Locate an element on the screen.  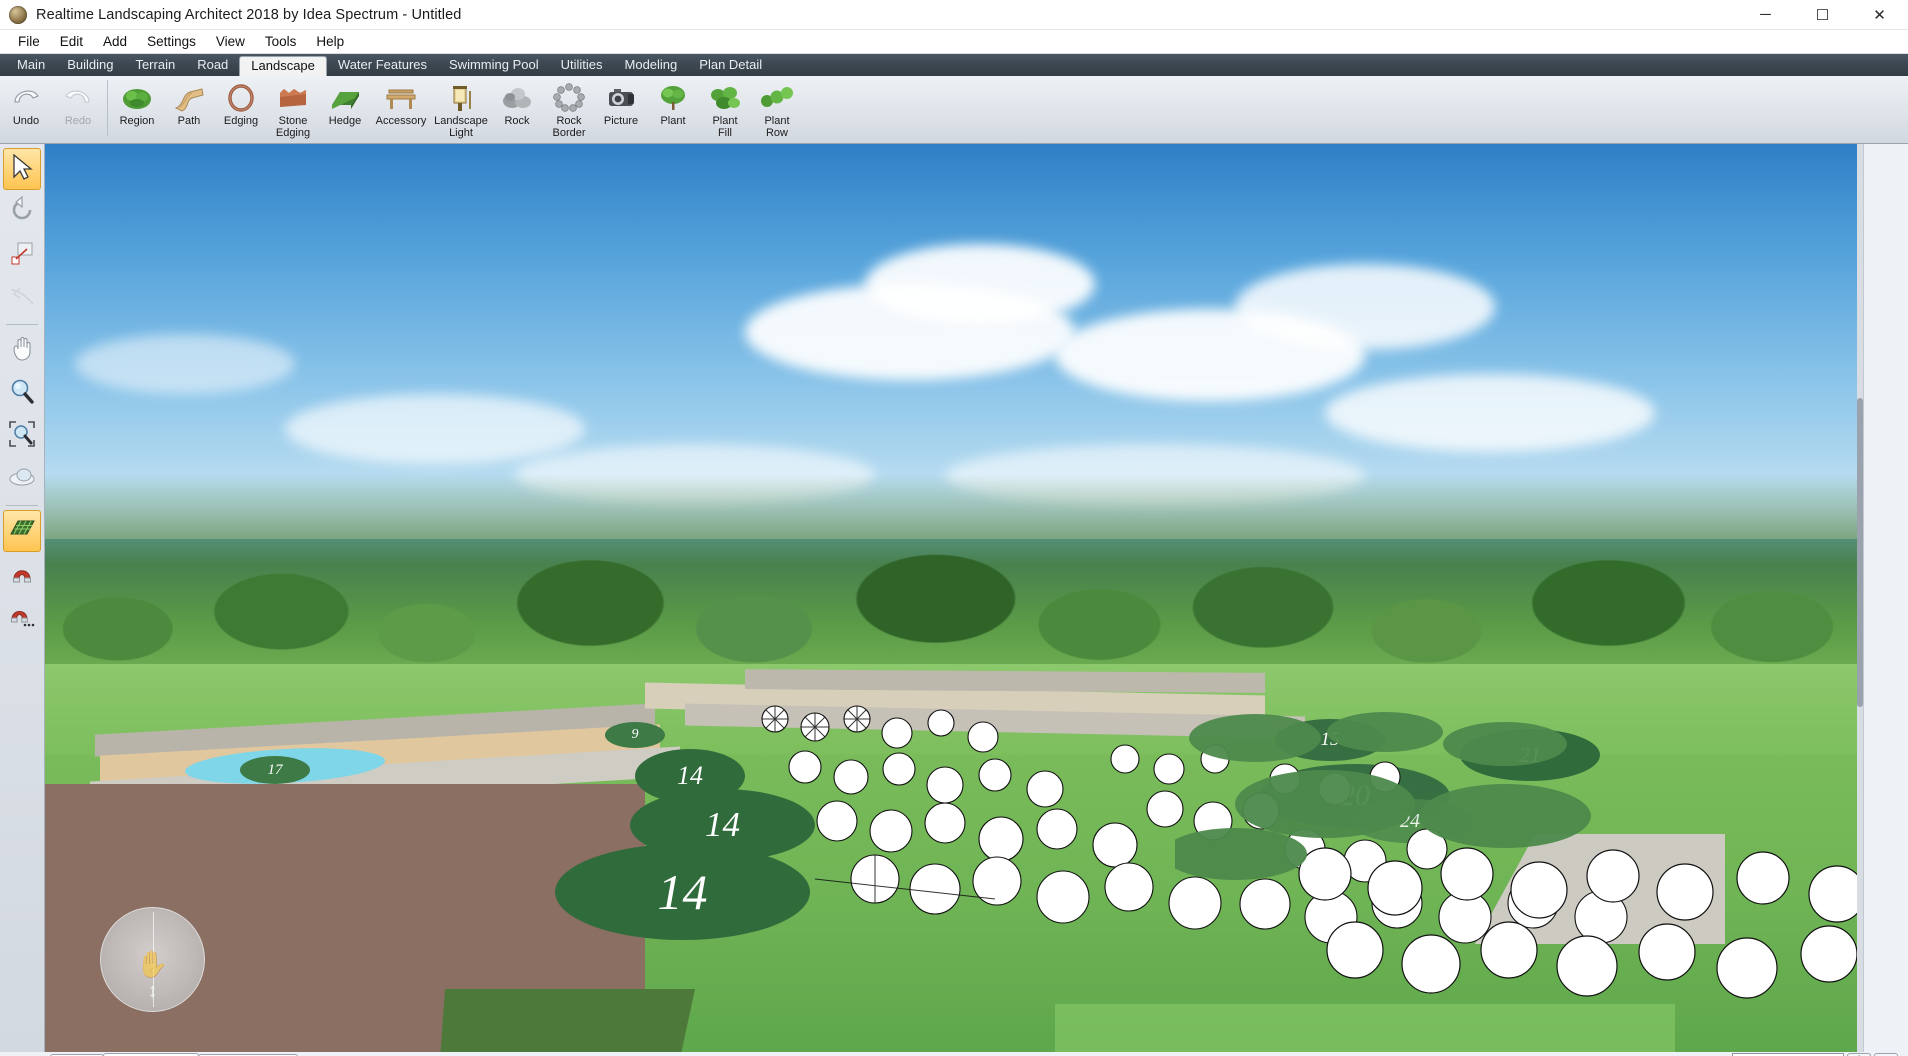
viewport-scrollbar is located at coordinates (1860, 598).